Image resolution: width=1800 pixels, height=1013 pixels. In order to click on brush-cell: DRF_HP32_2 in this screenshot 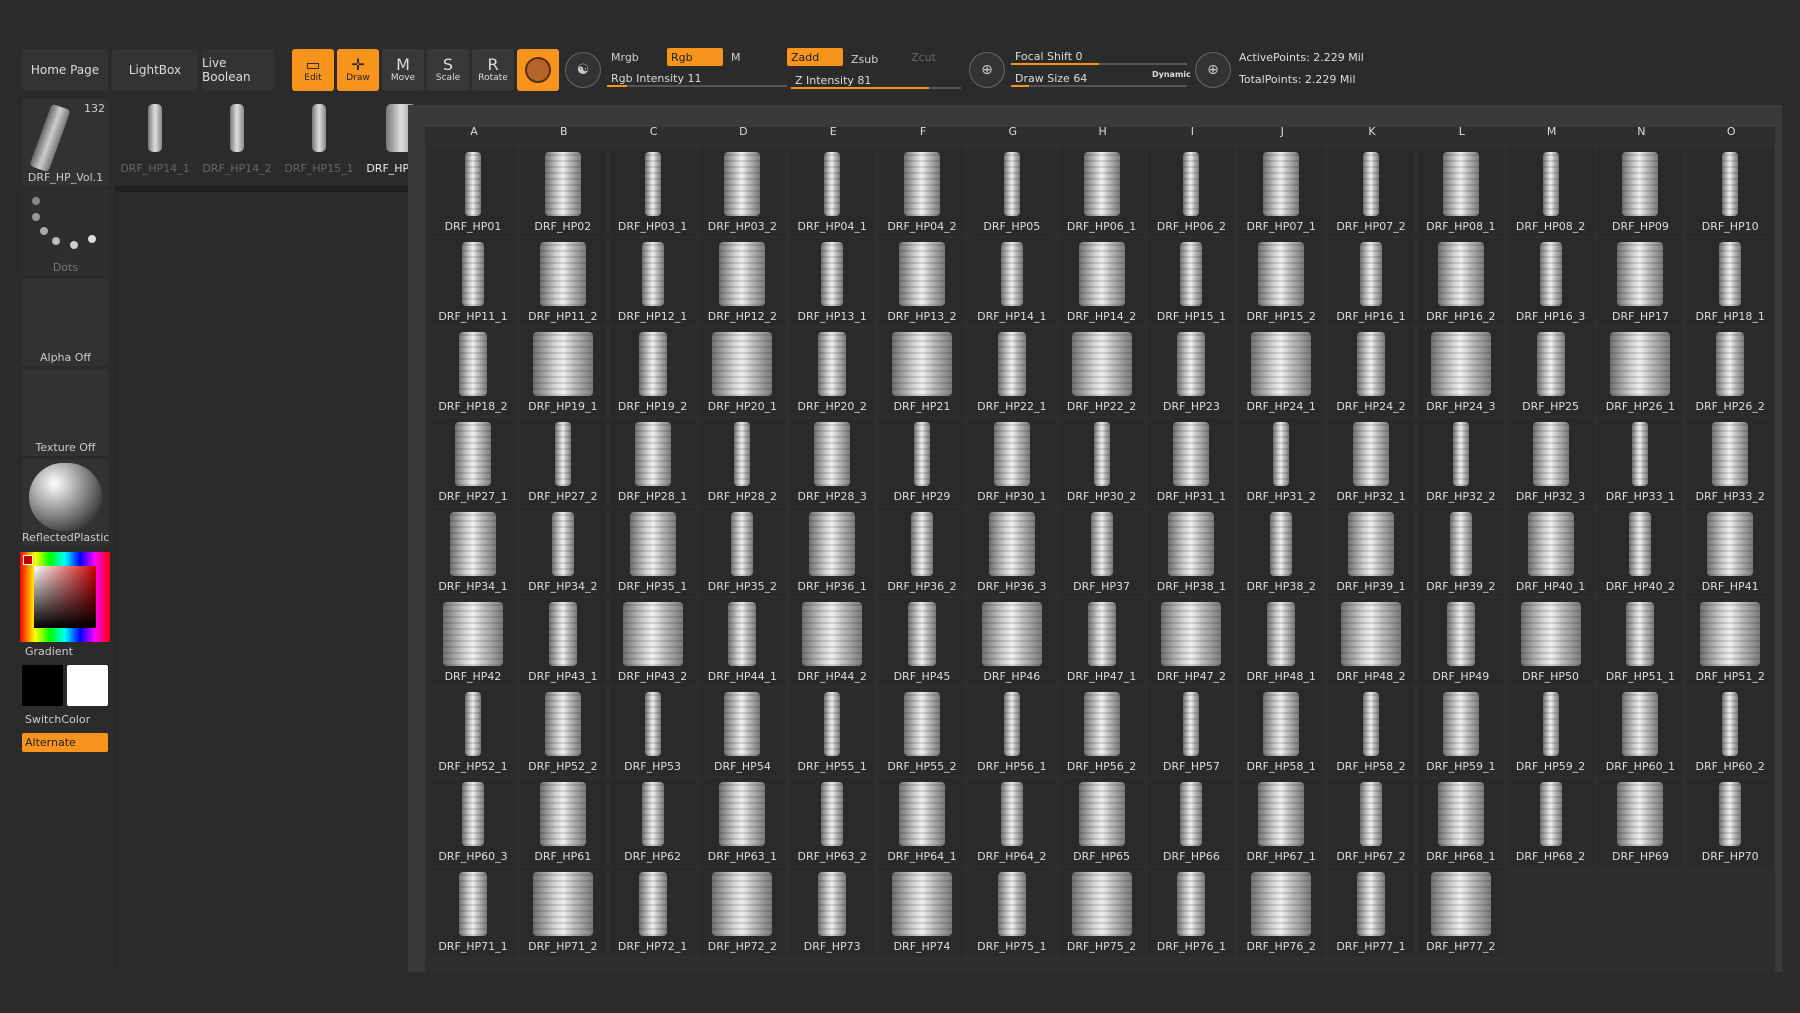, I will do `click(1460, 462)`.